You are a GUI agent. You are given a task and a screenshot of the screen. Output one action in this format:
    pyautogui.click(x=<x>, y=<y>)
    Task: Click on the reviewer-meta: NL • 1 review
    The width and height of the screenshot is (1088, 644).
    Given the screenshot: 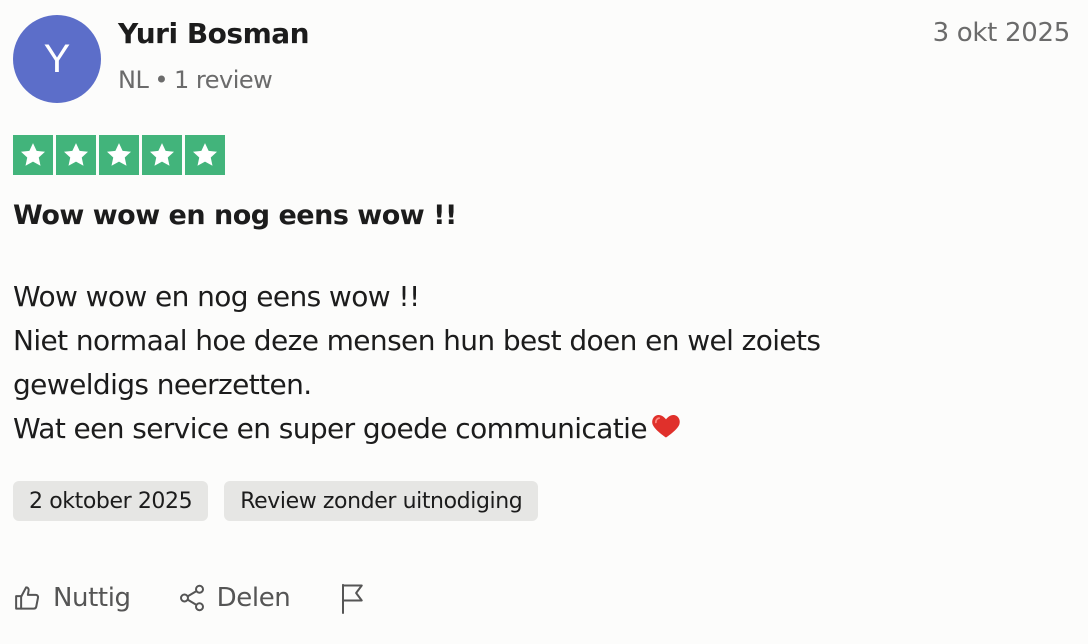 What is the action you would take?
    pyautogui.click(x=195, y=80)
    